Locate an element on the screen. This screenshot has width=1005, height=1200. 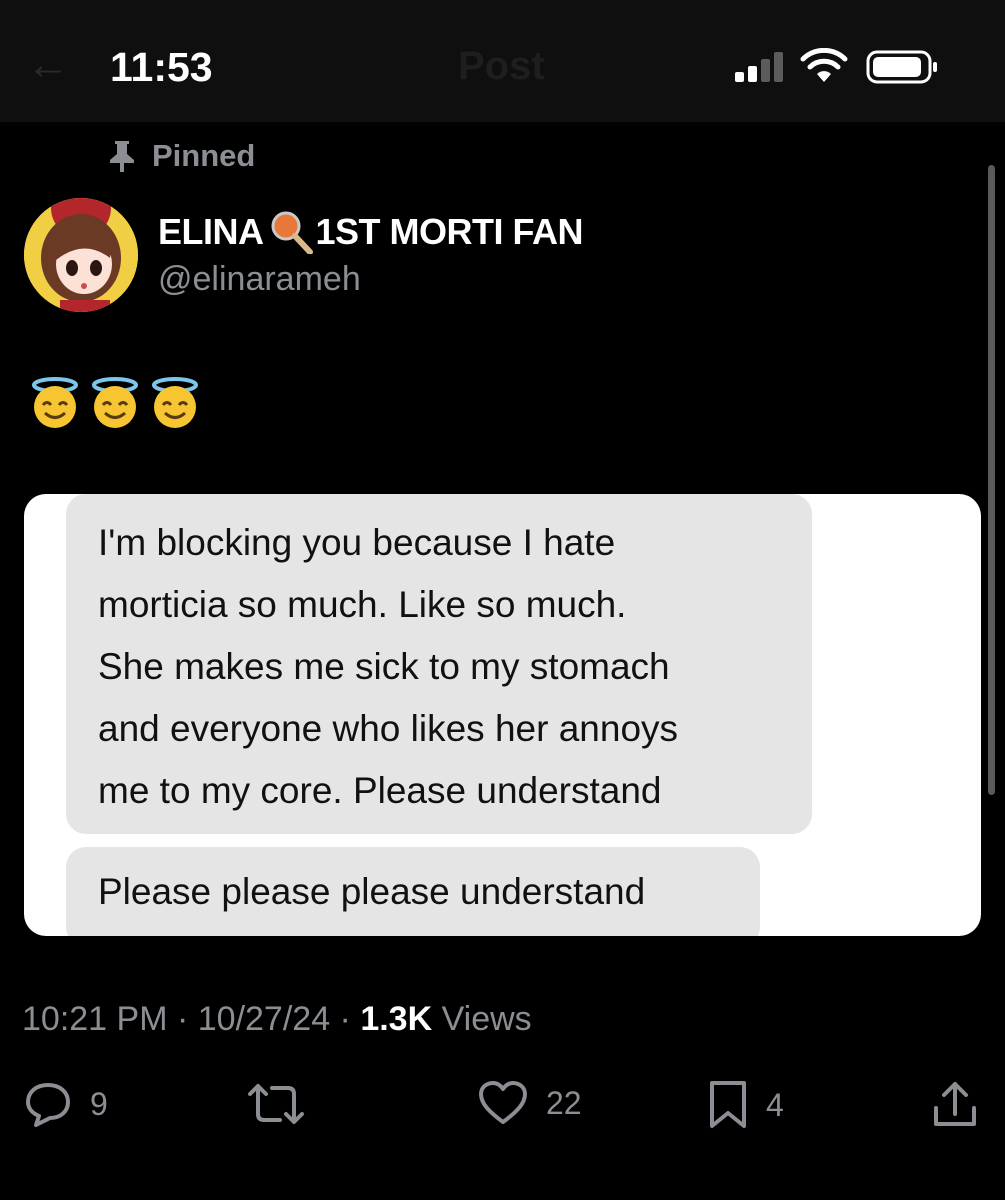
status-bar: ← Post 11:53 is located at coordinates (502, 61).